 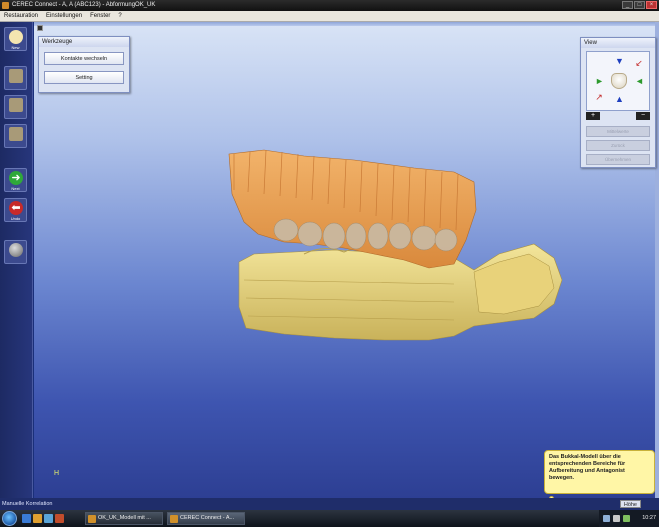 I want to click on arrow-down-icon: ▲, so click(x=619, y=99).